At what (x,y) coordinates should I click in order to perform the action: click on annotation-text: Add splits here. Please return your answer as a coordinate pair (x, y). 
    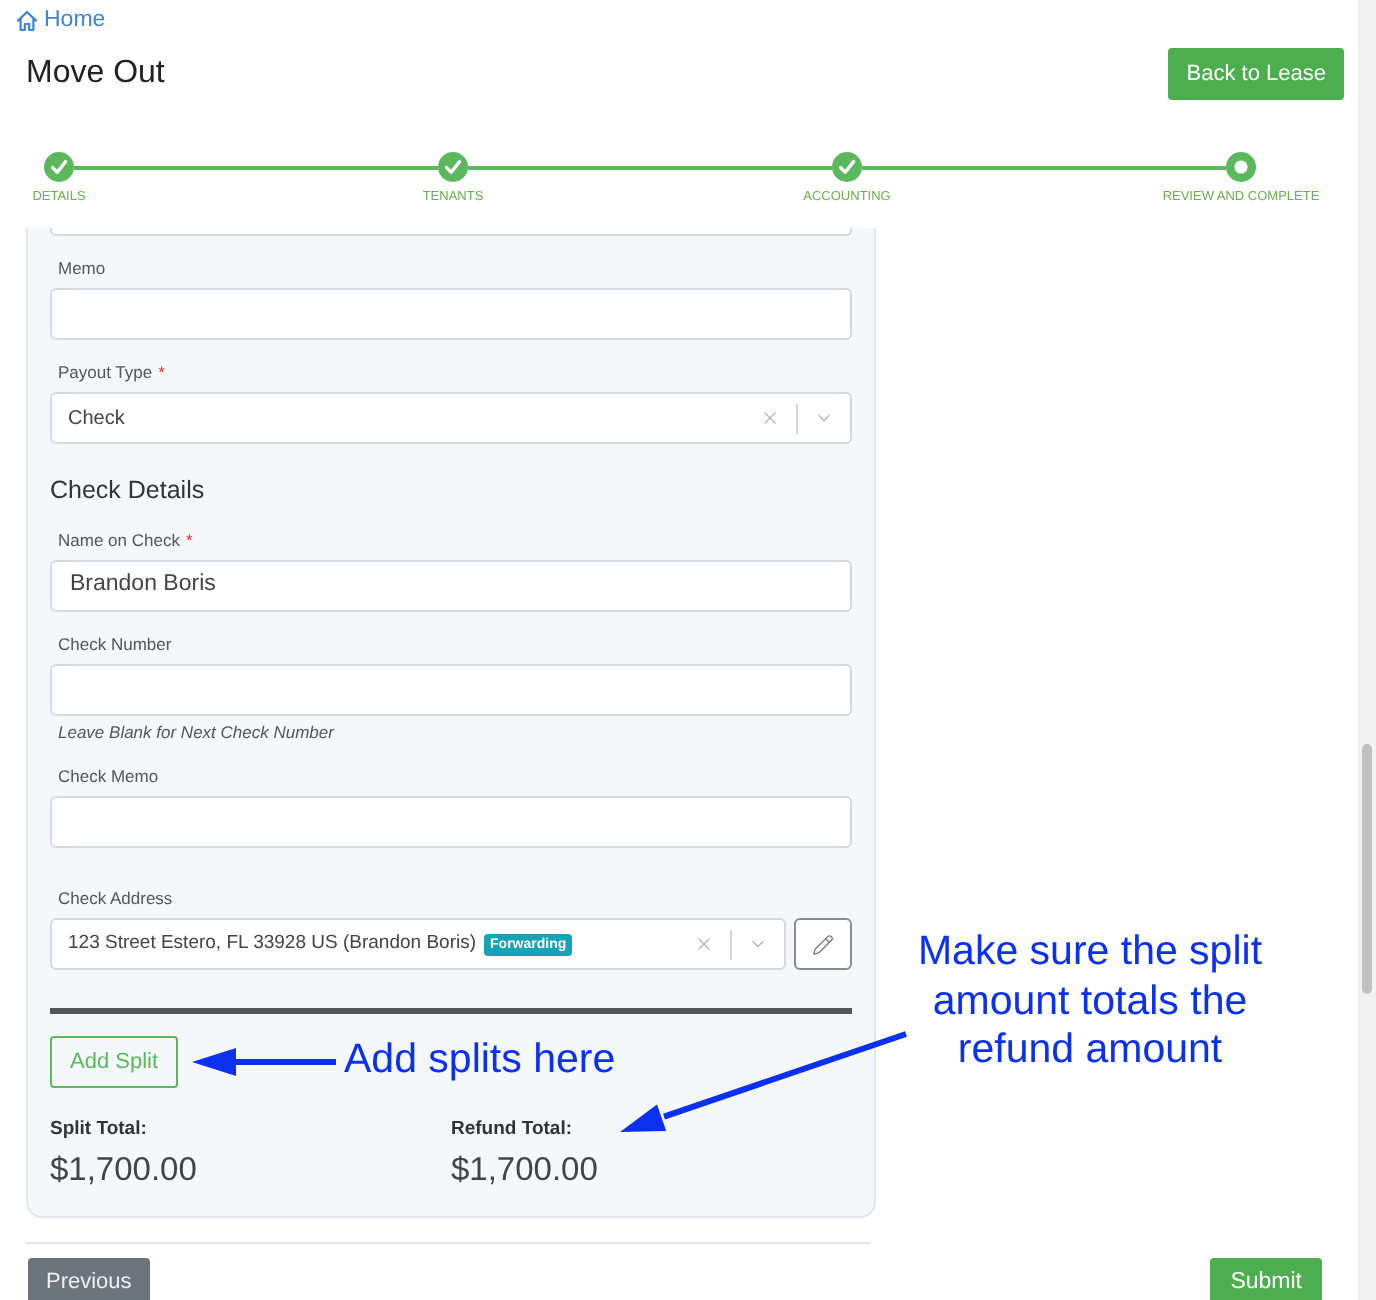
    Looking at the image, I should click on (480, 1060).